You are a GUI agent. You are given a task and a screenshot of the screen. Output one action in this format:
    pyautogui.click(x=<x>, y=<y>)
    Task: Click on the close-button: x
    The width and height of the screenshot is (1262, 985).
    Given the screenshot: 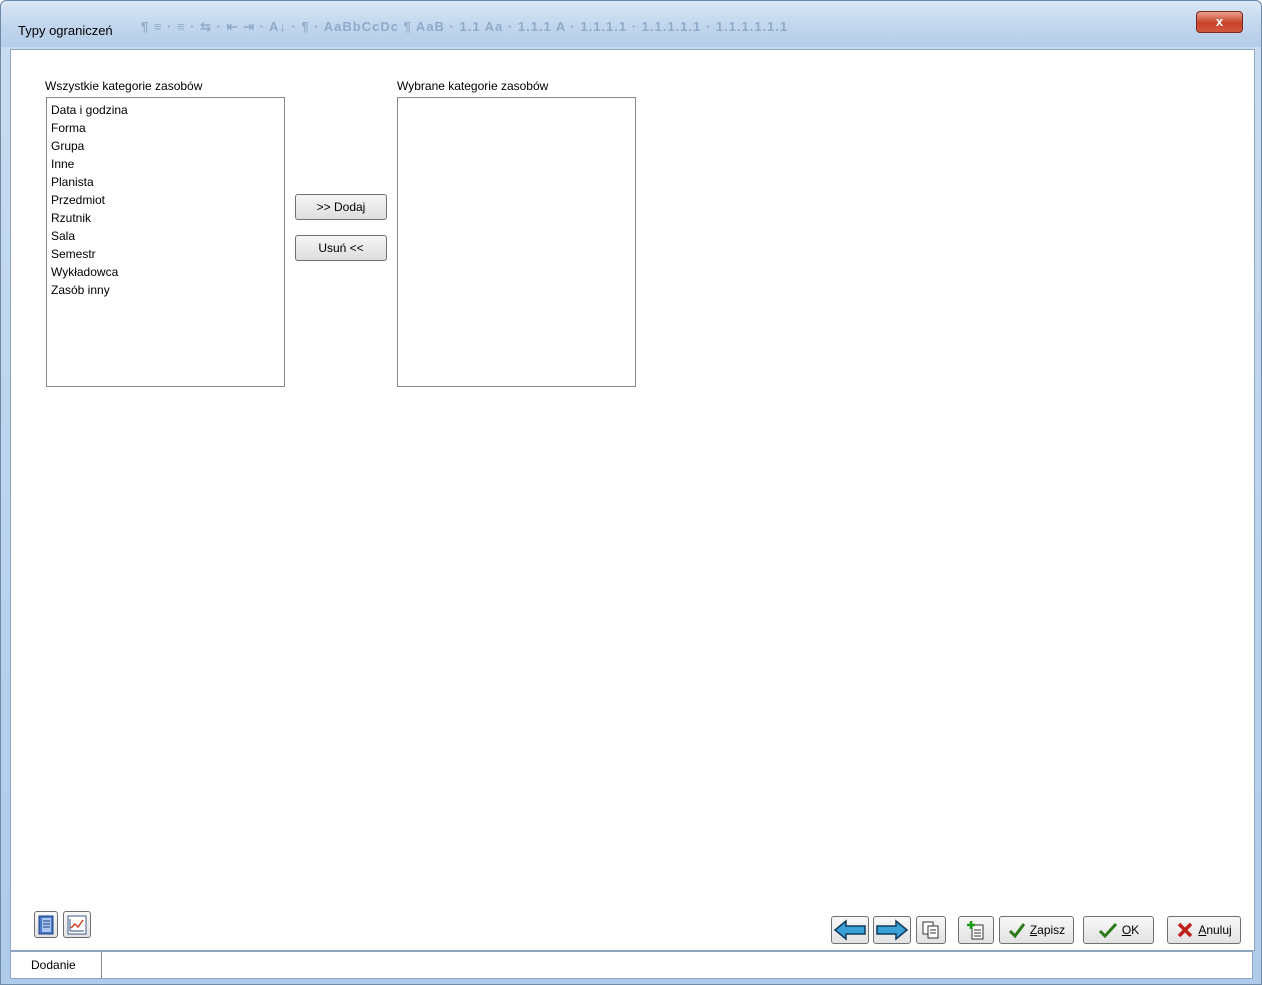 What is the action you would take?
    pyautogui.click(x=1219, y=22)
    